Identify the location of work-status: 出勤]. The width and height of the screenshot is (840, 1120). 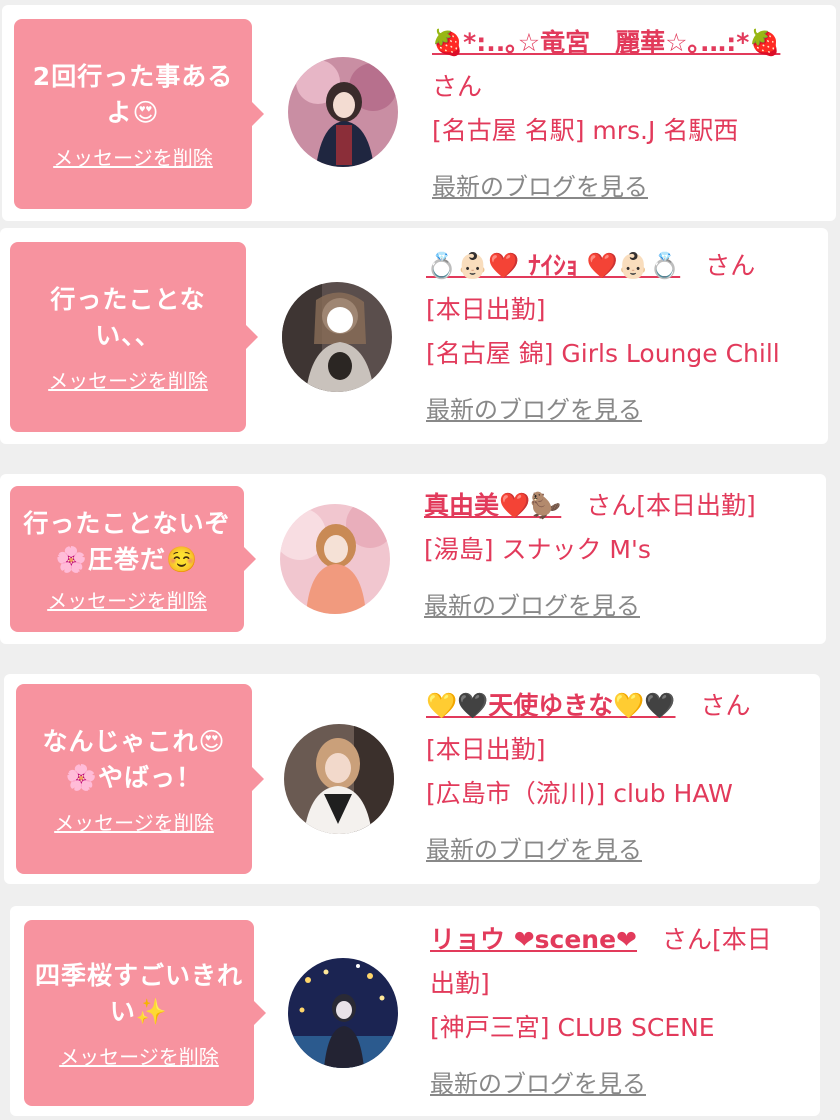
(460, 983).